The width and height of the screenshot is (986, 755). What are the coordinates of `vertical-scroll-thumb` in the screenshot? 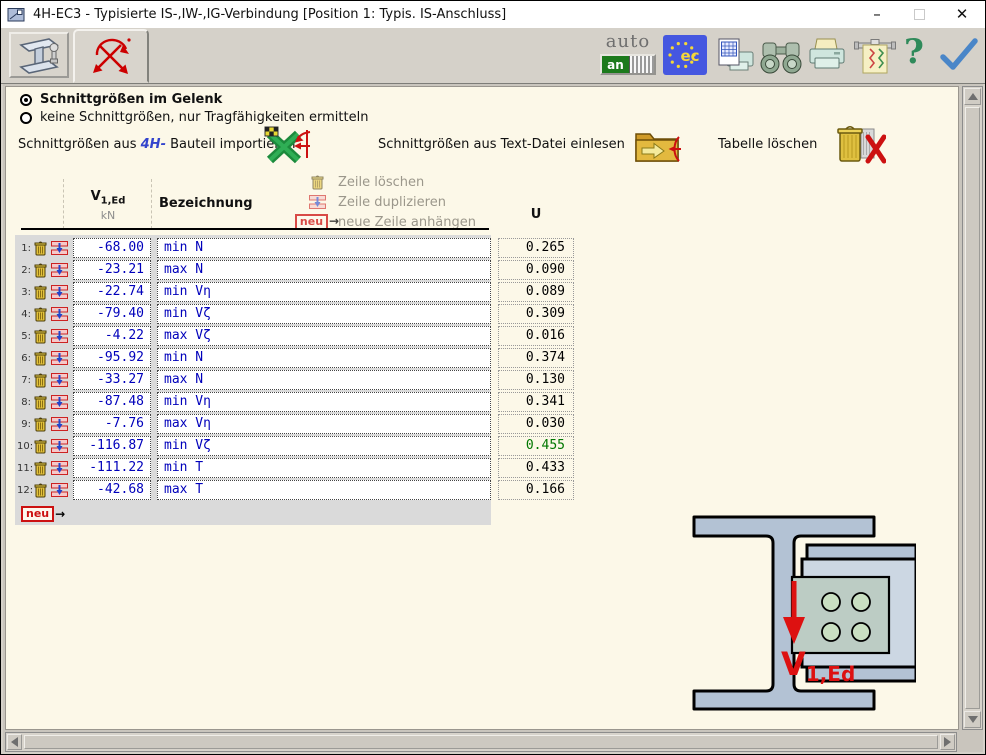 It's located at (972, 408).